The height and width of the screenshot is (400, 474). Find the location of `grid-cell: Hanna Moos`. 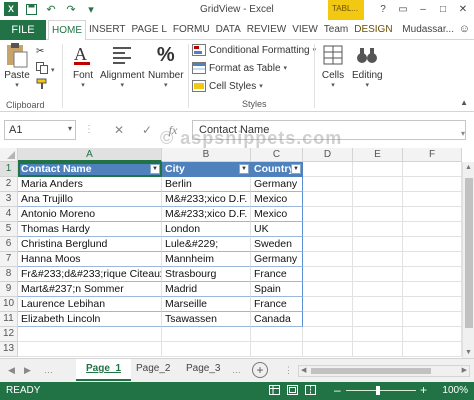

grid-cell: Hanna Moos is located at coordinates (90, 259).